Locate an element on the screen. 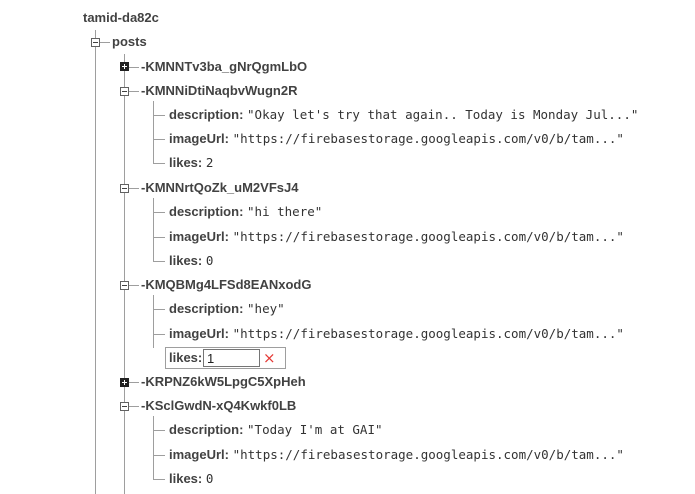 The width and height of the screenshot is (695, 494). post-2-key: -KMNNrtQoZk_uM2VFsJ4 is located at coordinates (219, 188).